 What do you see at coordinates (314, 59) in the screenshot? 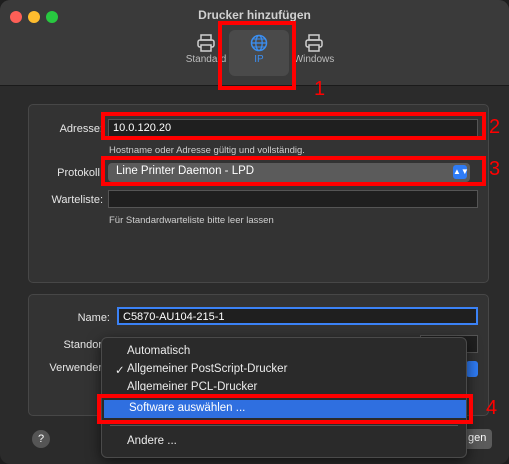
I see `tab-windows-label: Windows` at bounding box center [314, 59].